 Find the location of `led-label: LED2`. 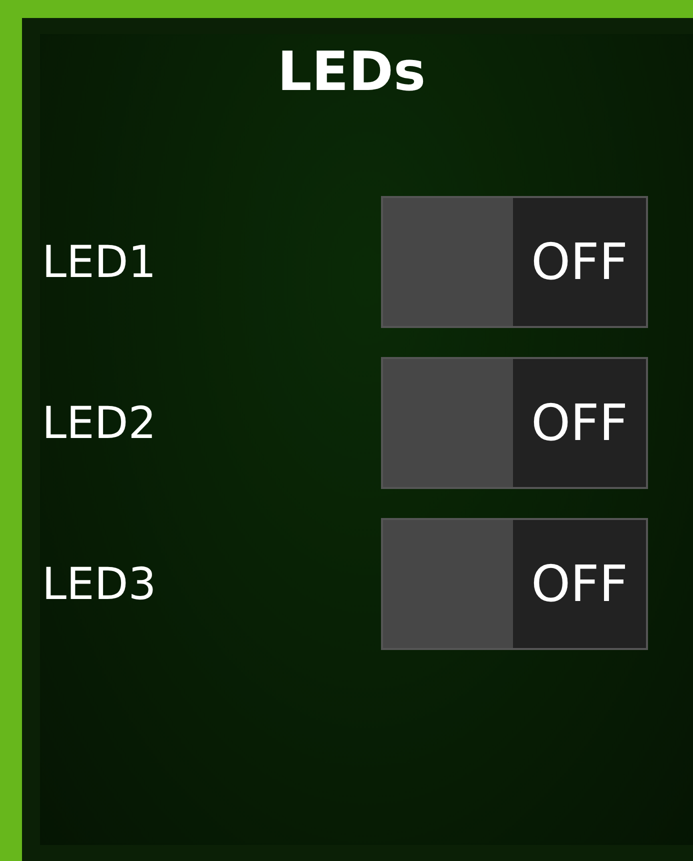

led-label: LED2 is located at coordinates (99, 423).